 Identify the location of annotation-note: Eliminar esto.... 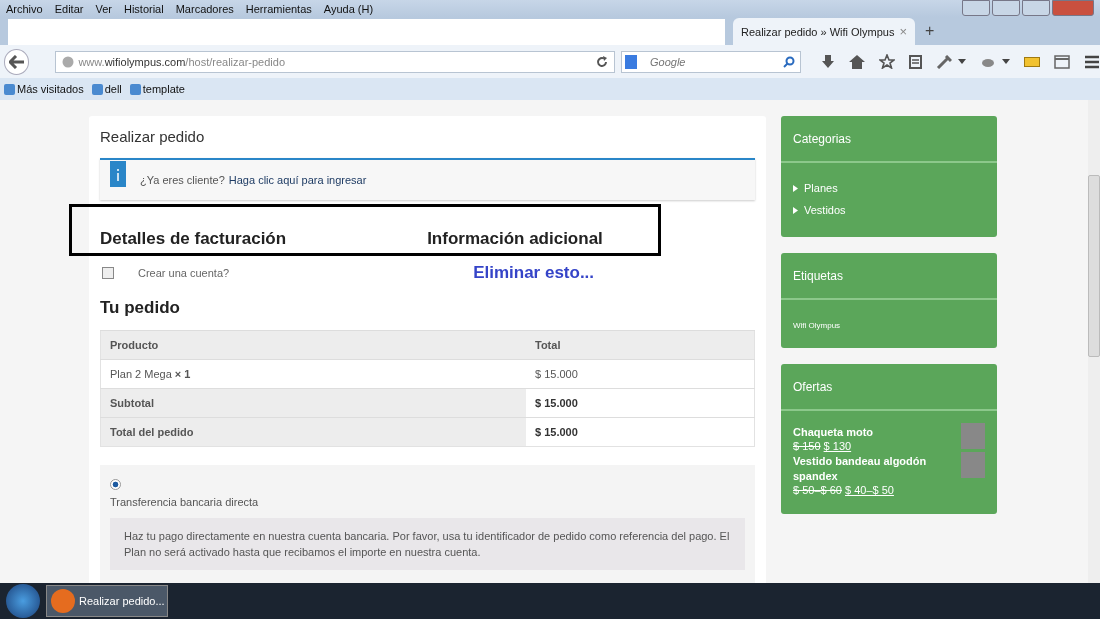
(534, 273).